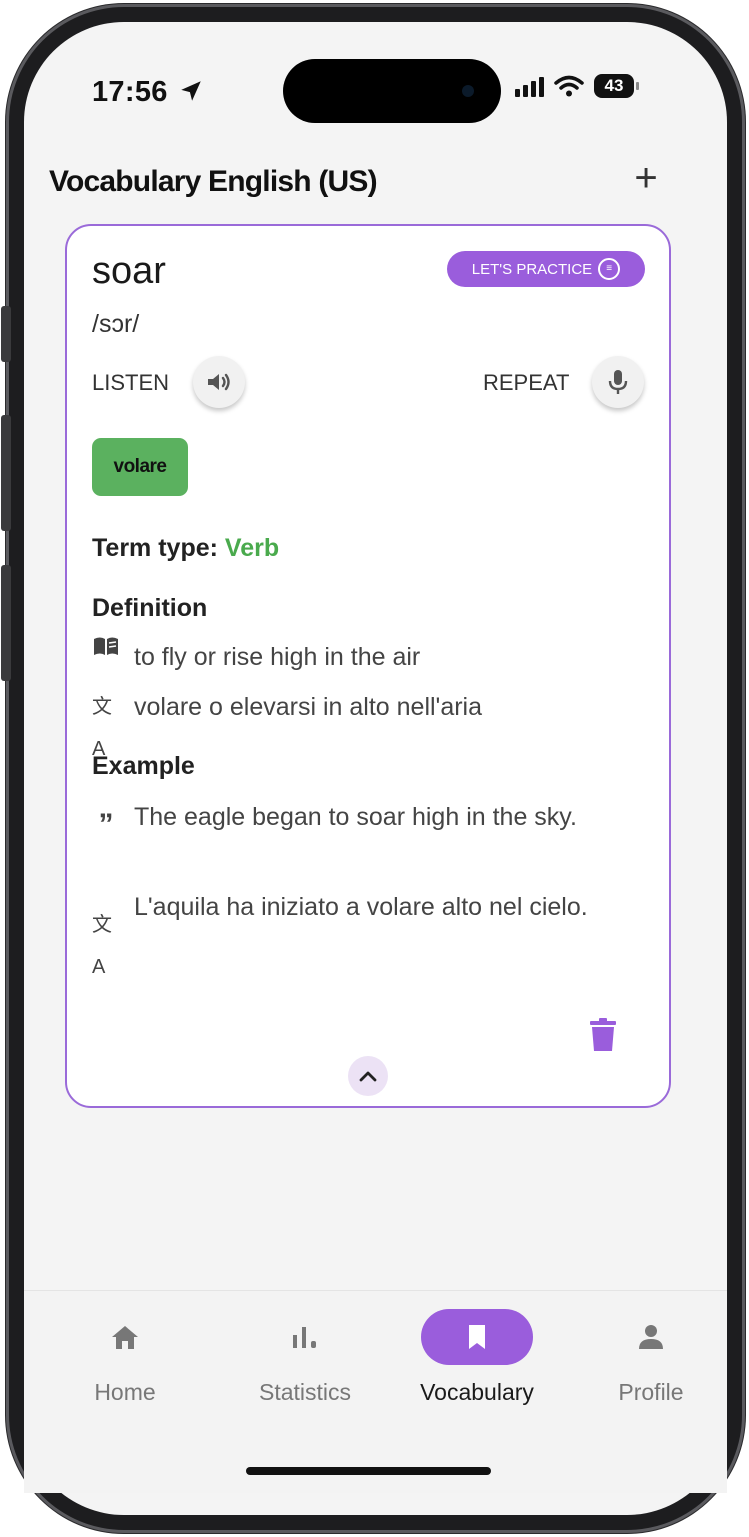  I want to click on nav-label-home: Home, so click(125, 1392).